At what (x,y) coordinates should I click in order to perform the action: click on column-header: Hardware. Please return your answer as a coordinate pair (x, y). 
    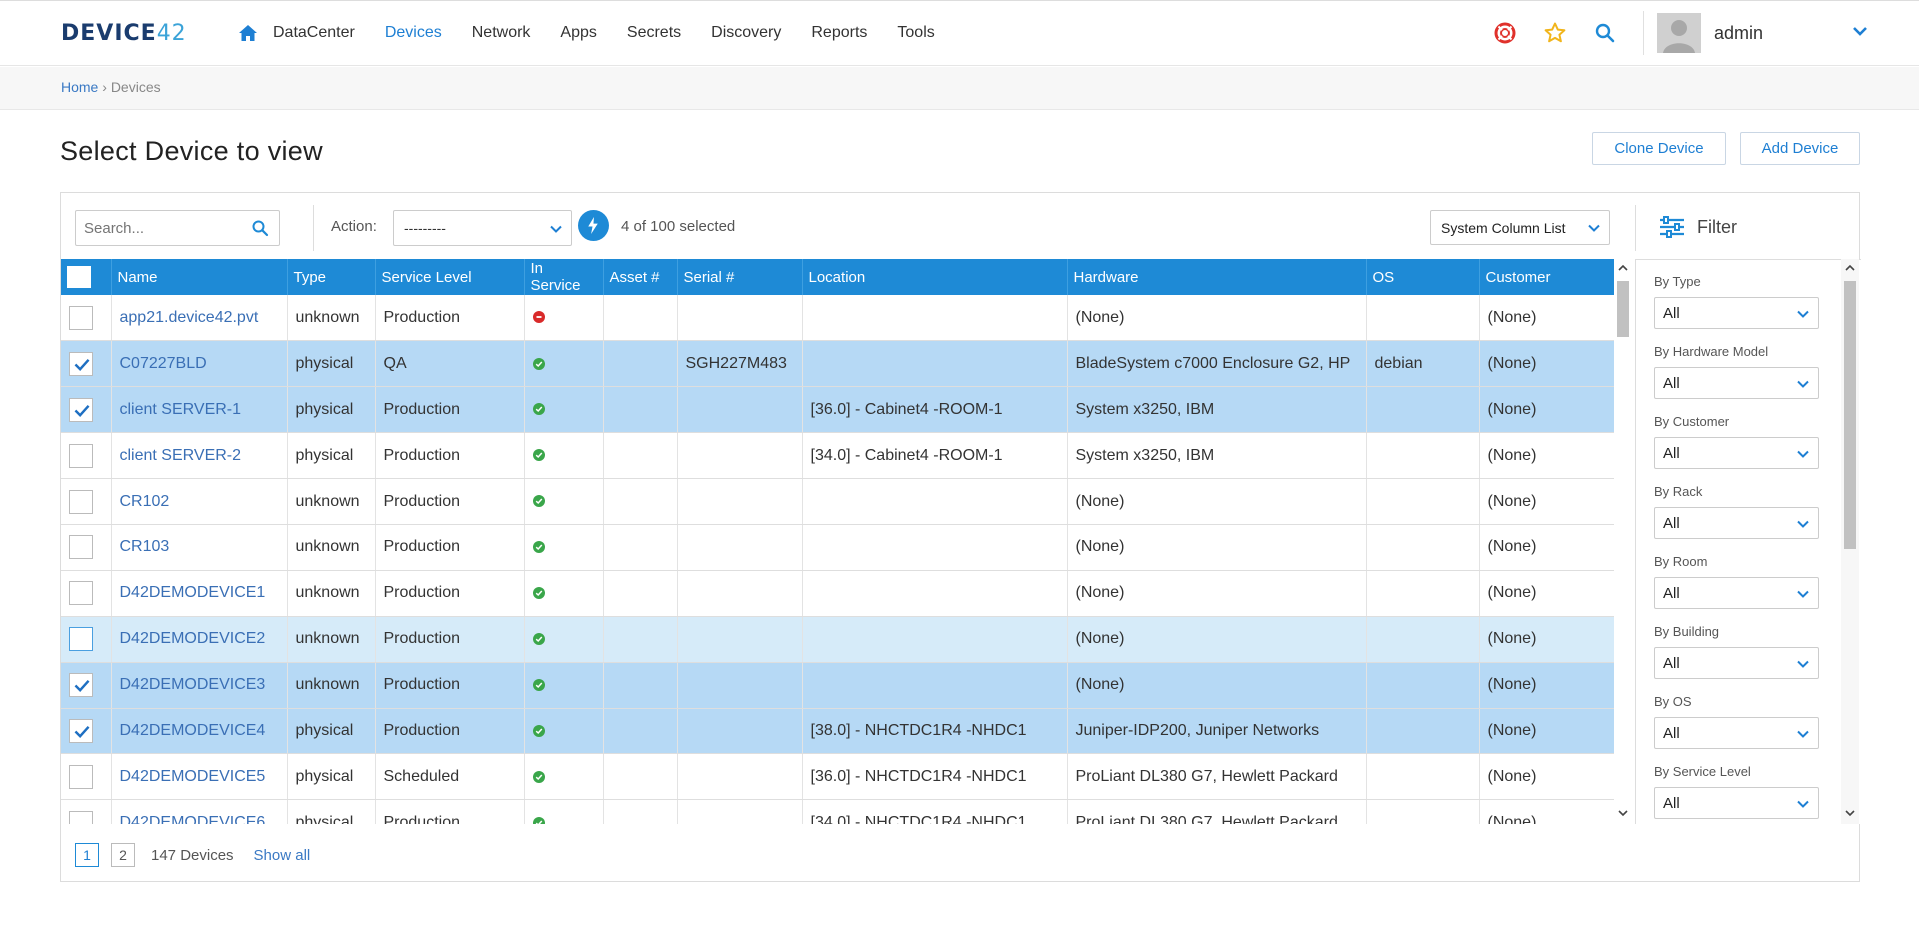
    Looking at the image, I should click on (1217, 277).